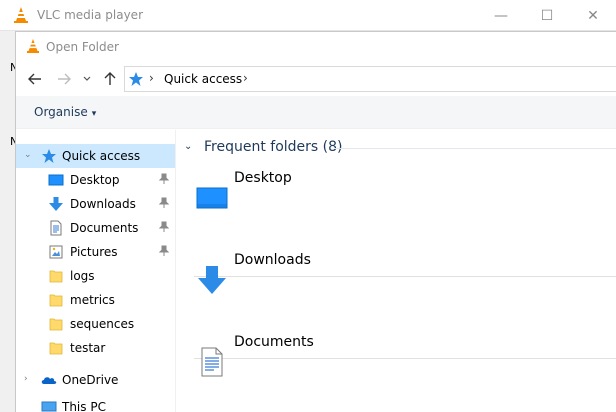 The width and height of the screenshot is (616, 412). I want to click on chevron-down-icon: ⌄, so click(188, 146).